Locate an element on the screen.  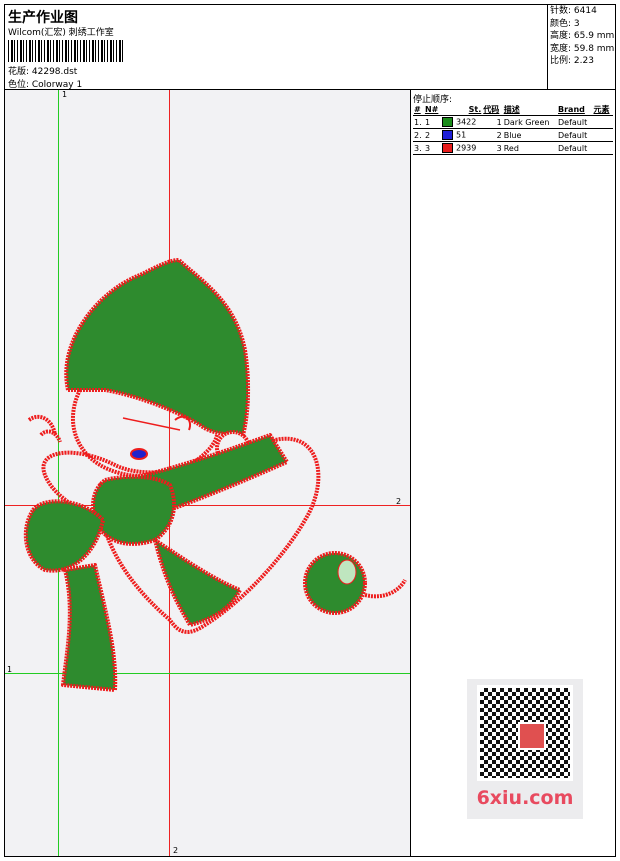
stitch-count: 针数: 6414 is located at coordinates (573, 11).